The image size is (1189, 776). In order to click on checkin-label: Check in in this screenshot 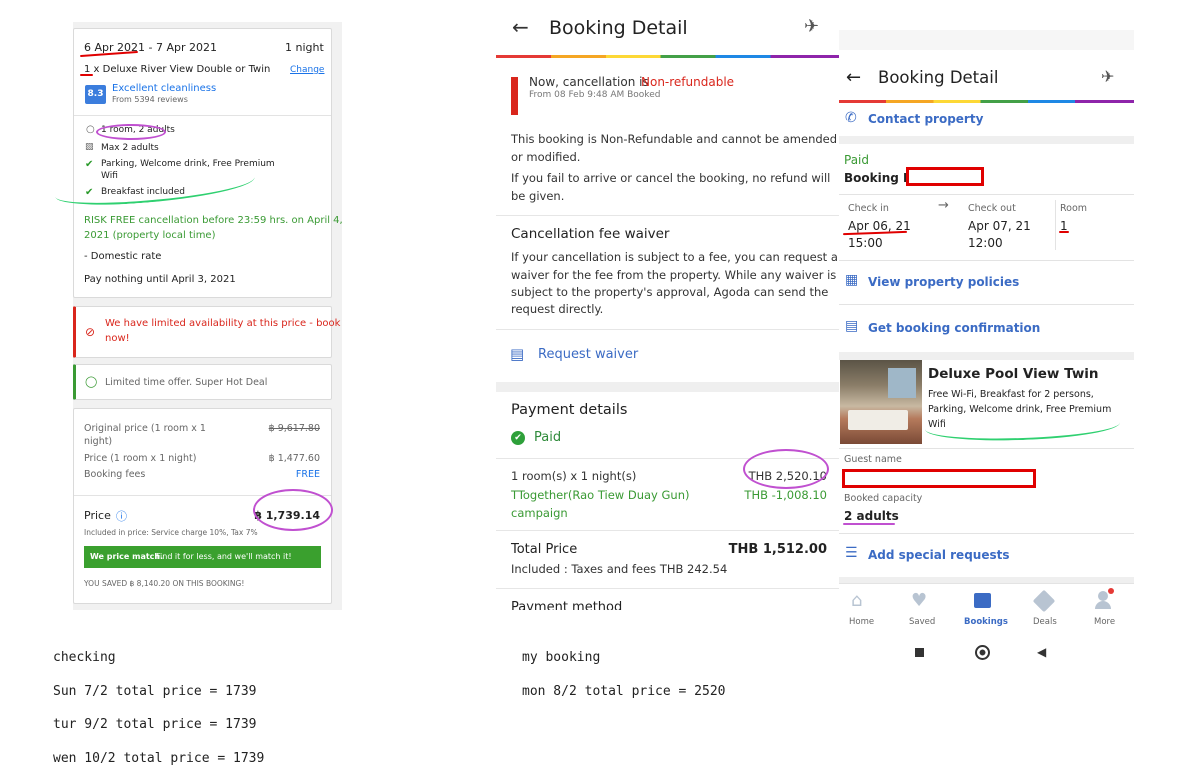, I will do `click(868, 208)`.